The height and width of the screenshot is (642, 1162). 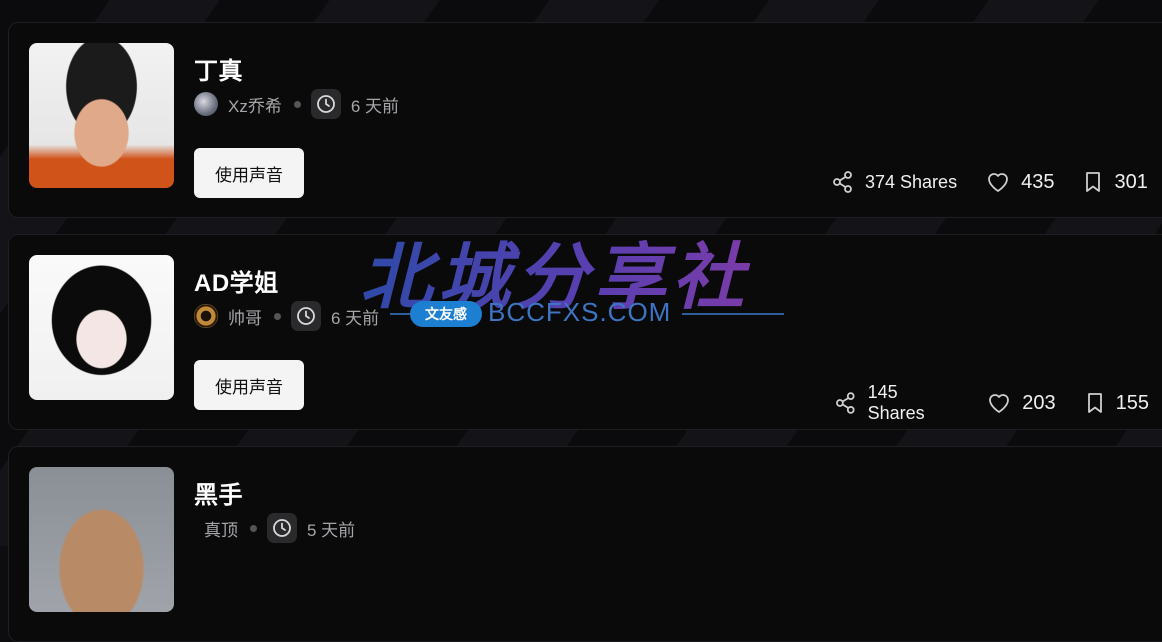 I want to click on save-count: 155, so click(x=1132, y=403).